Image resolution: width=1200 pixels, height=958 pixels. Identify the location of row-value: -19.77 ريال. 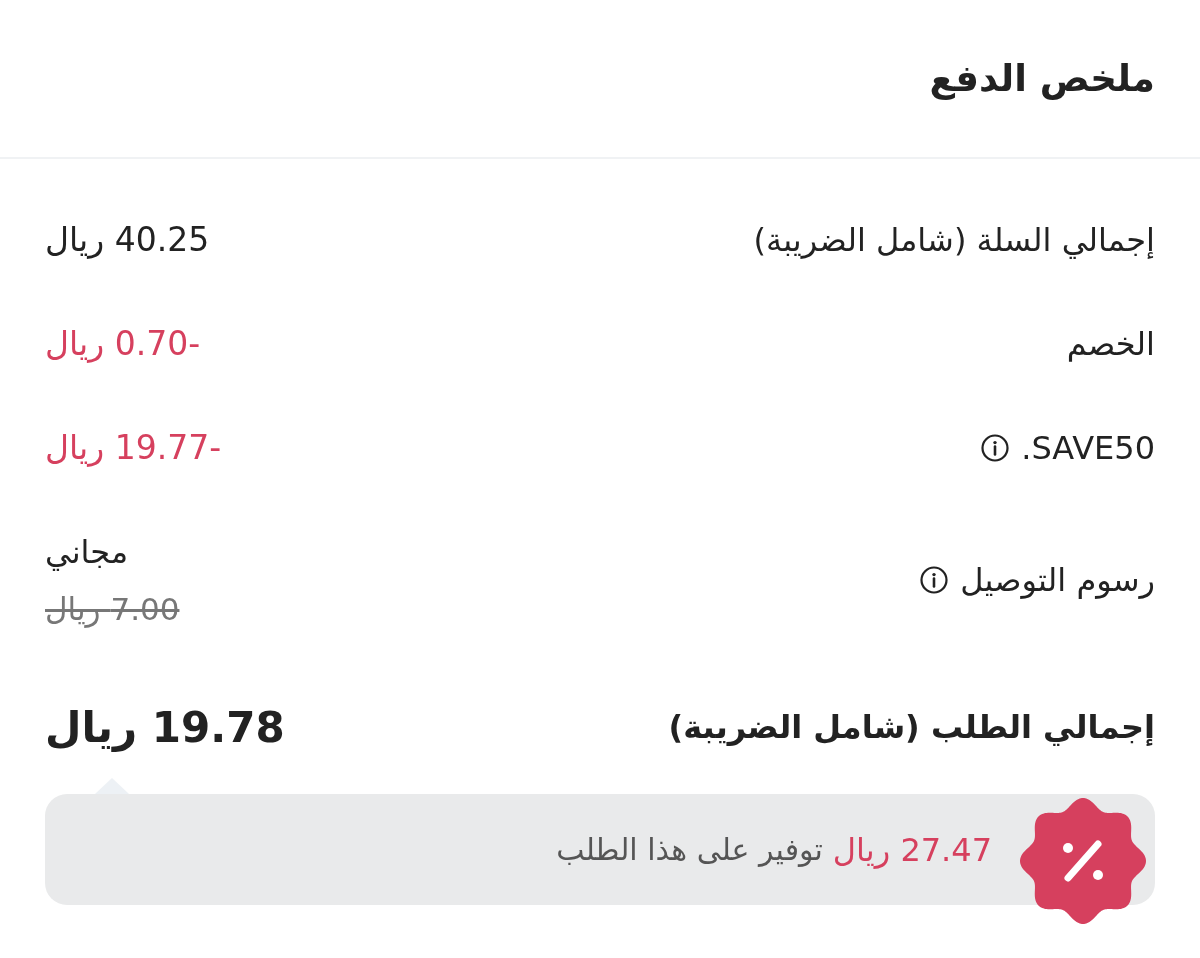
(133, 448).